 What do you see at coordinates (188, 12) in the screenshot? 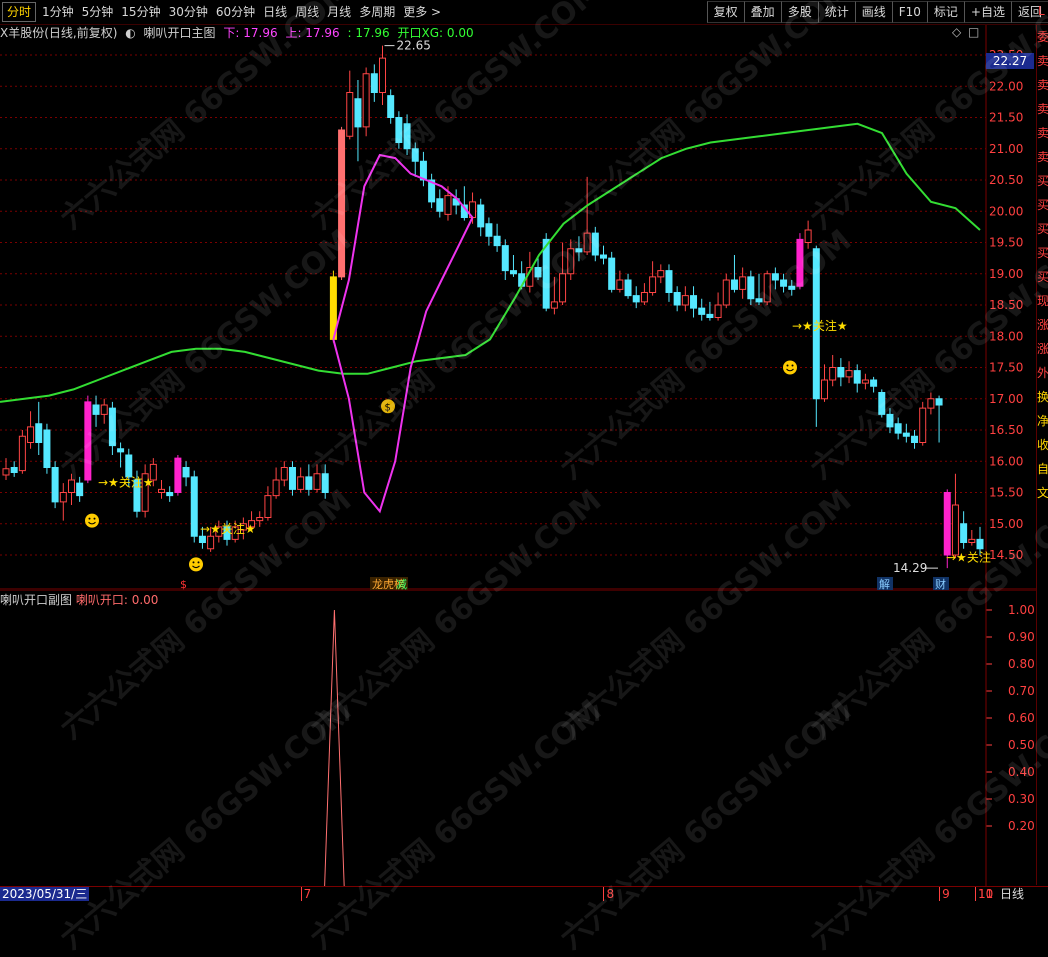
I see `period-tab-4: 30分钟` at bounding box center [188, 12].